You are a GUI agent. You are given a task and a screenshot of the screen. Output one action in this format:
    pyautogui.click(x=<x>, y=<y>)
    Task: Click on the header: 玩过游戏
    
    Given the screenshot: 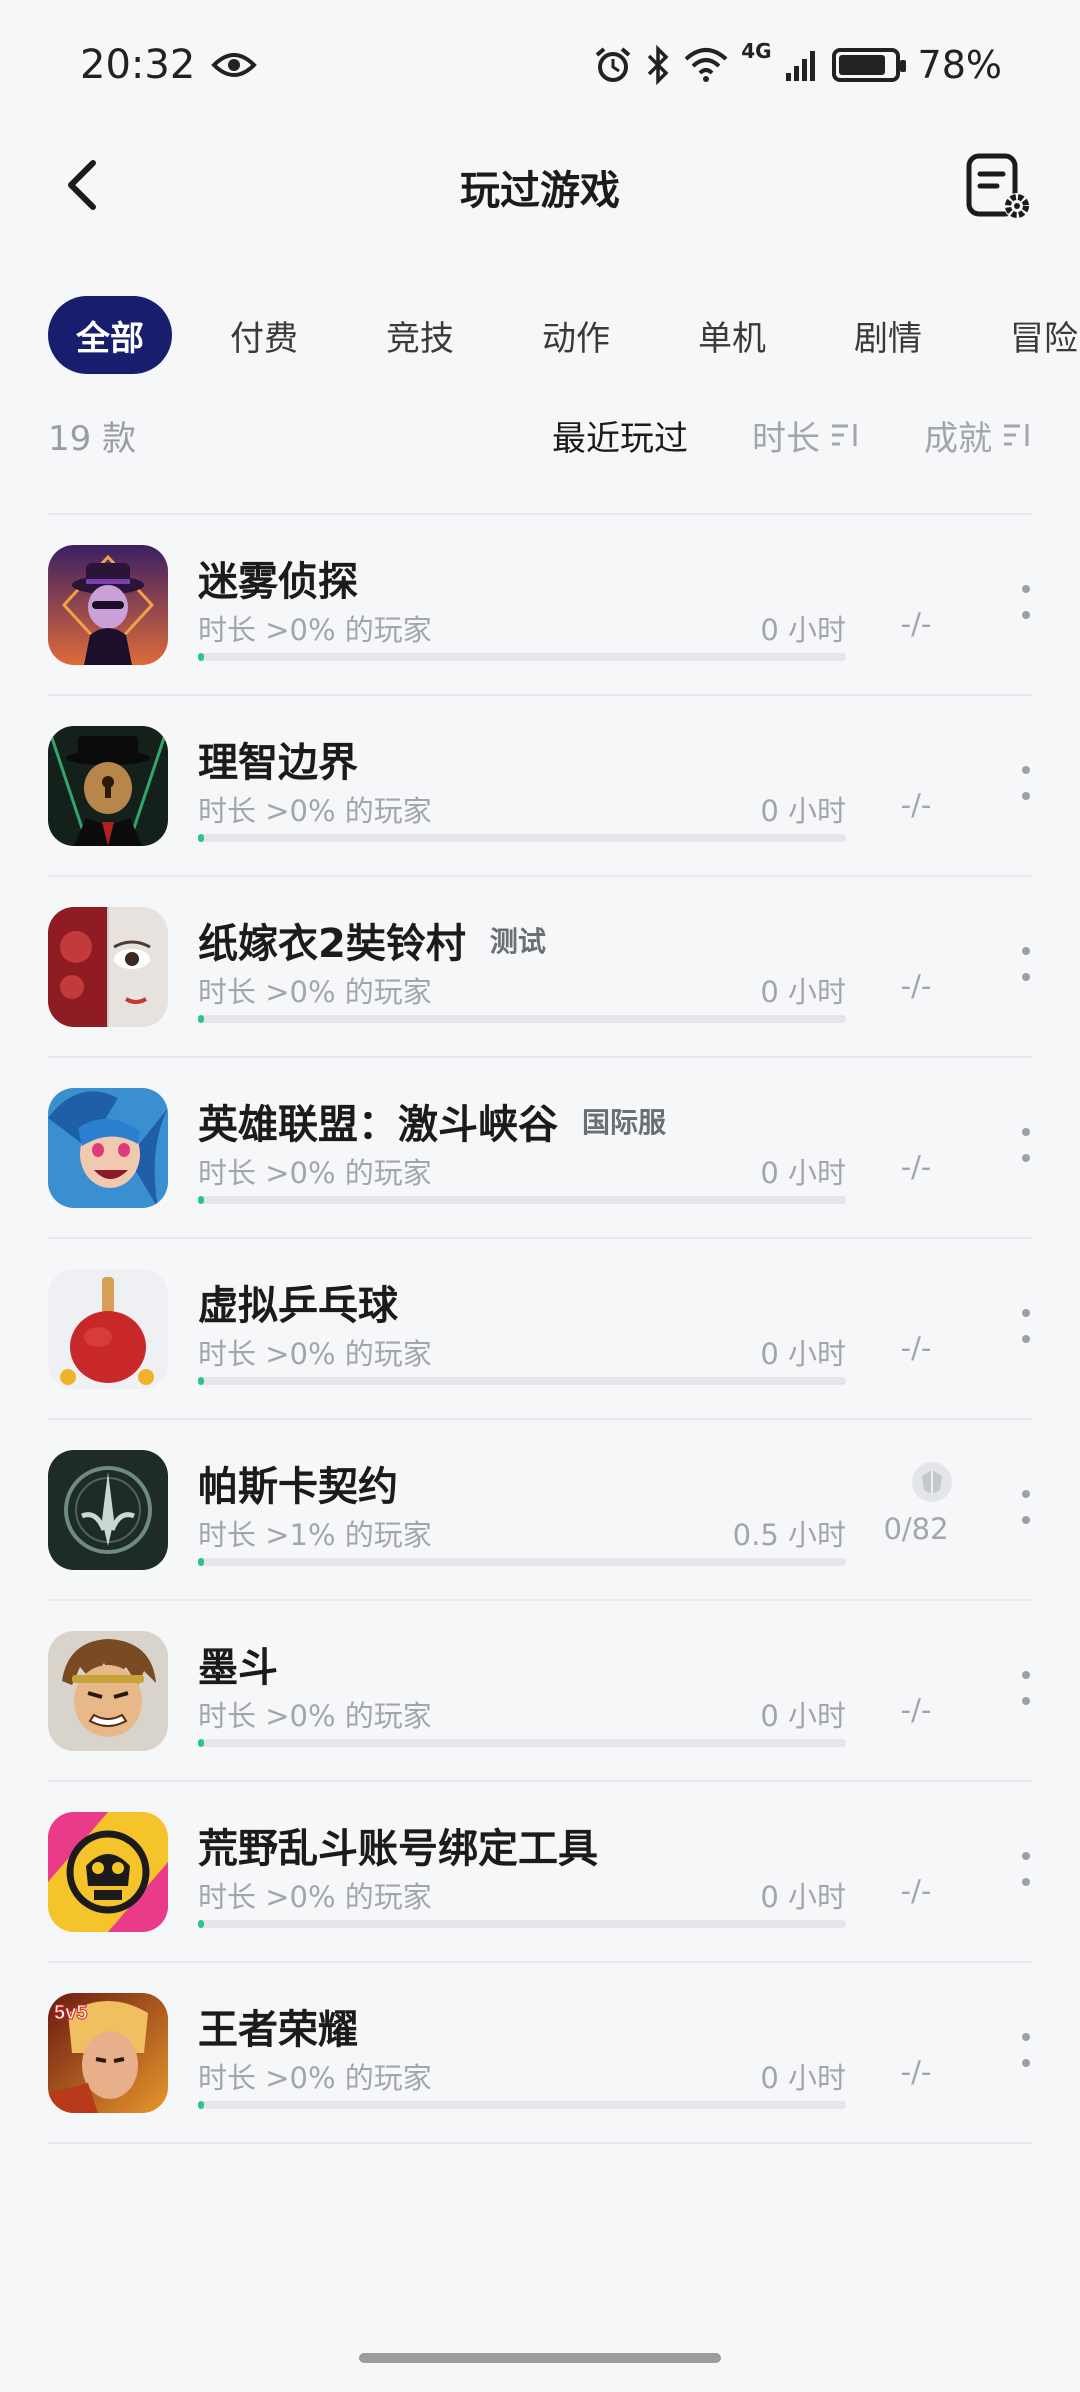 What is the action you would take?
    pyautogui.click(x=540, y=187)
    